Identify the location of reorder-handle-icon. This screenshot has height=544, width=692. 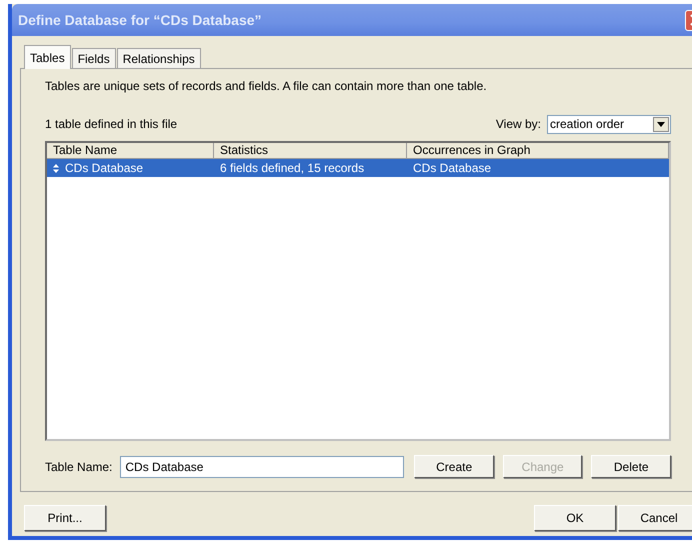
(56, 168).